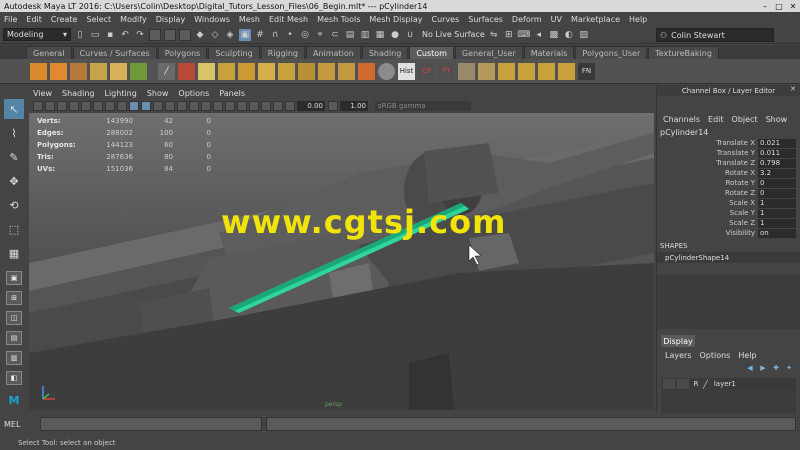  I want to click on combine-icon, so click(38, 71).